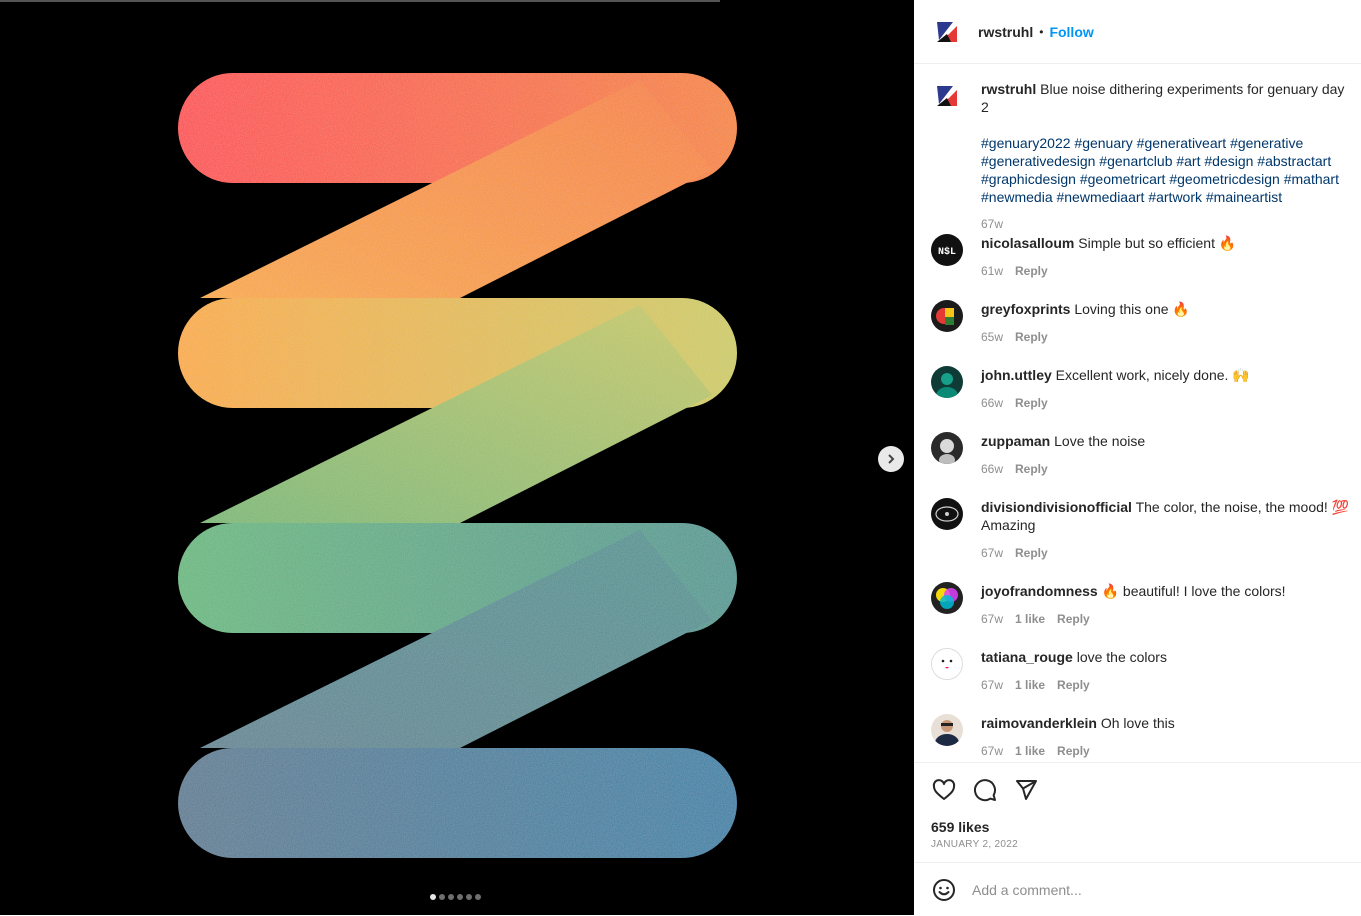  What do you see at coordinates (1142, 889) in the screenshot?
I see `add-comment-input` at bounding box center [1142, 889].